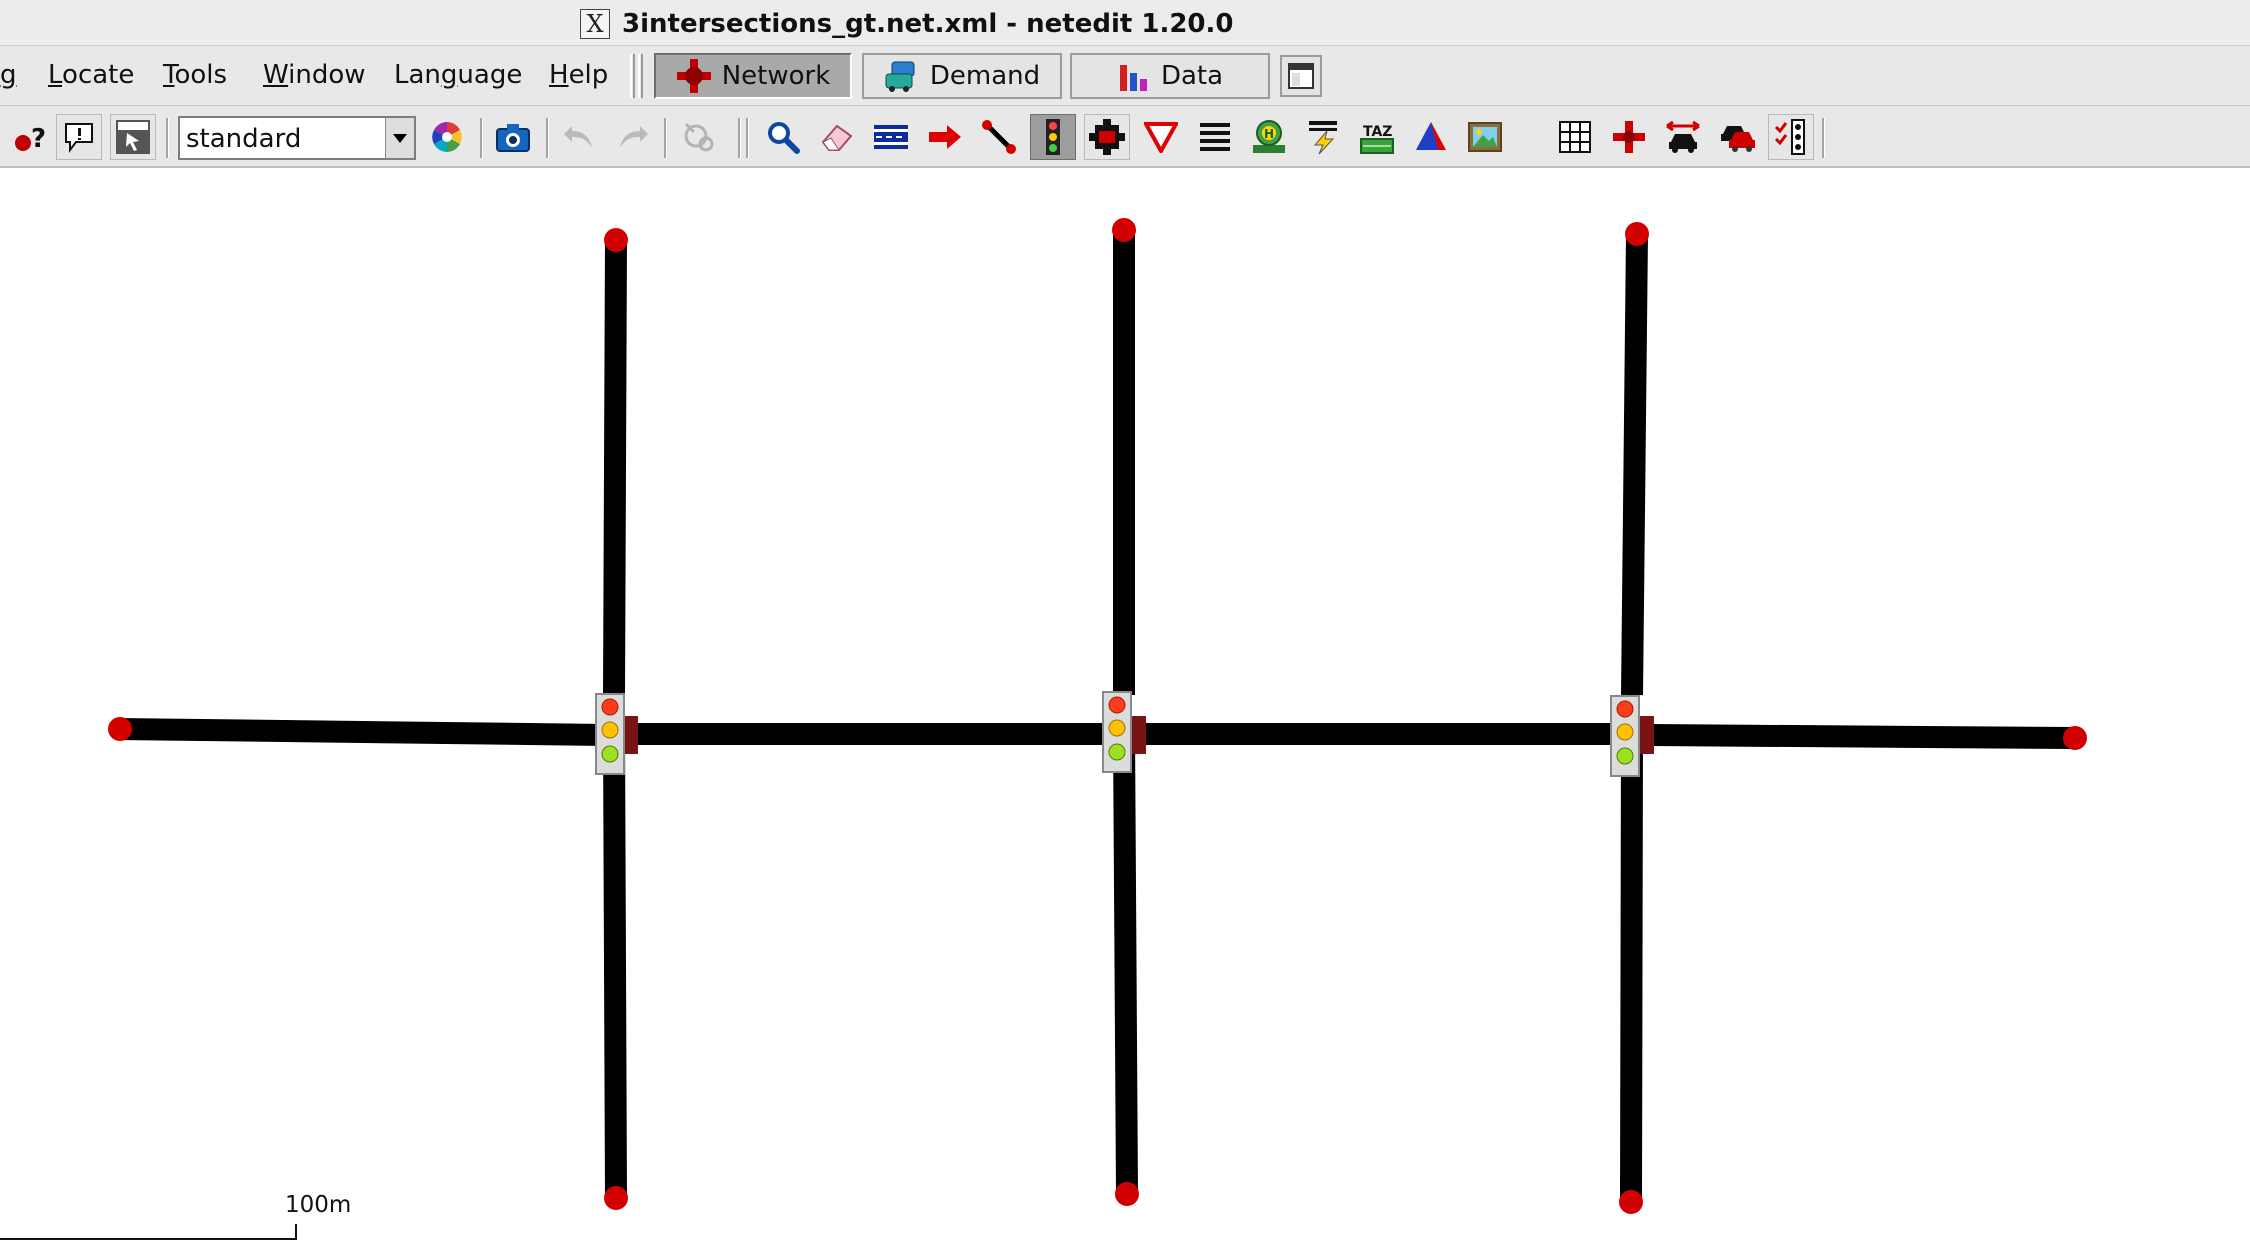 This screenshot has height=1256, width=2250. I want to click on select-lane-icon, so click(891, 137).